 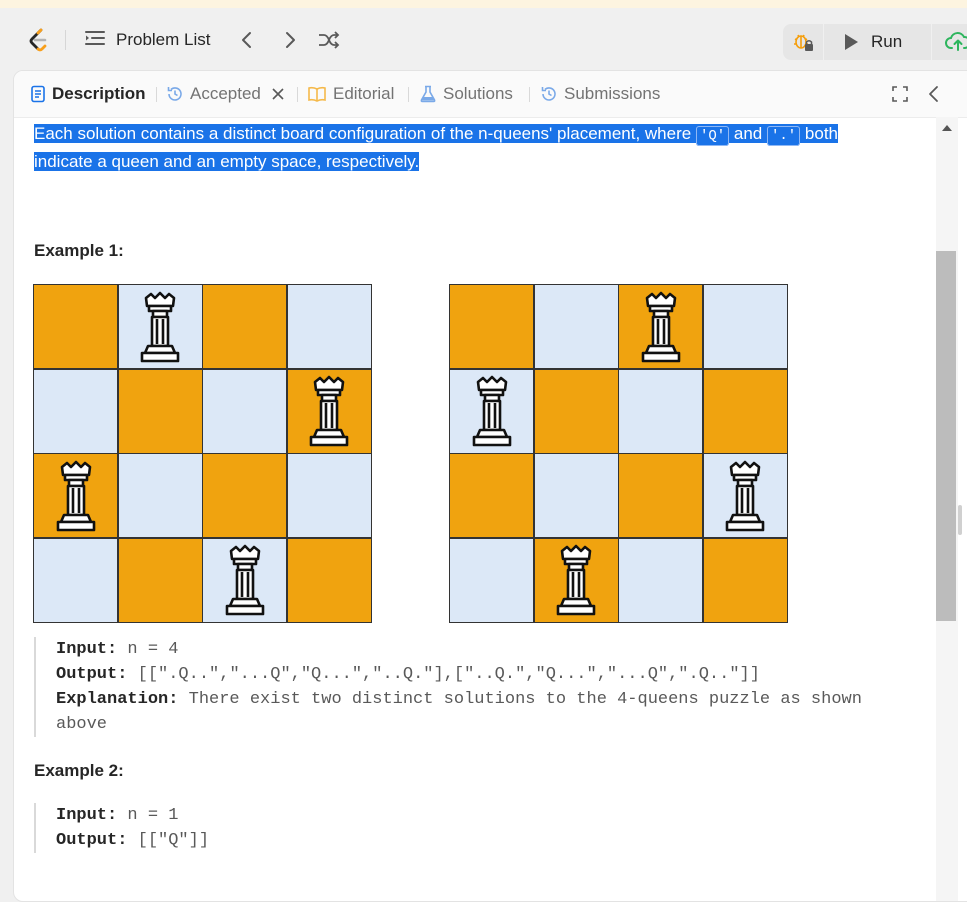 I want to click on output-value: [["Q"]], so click(x=168, y=840).